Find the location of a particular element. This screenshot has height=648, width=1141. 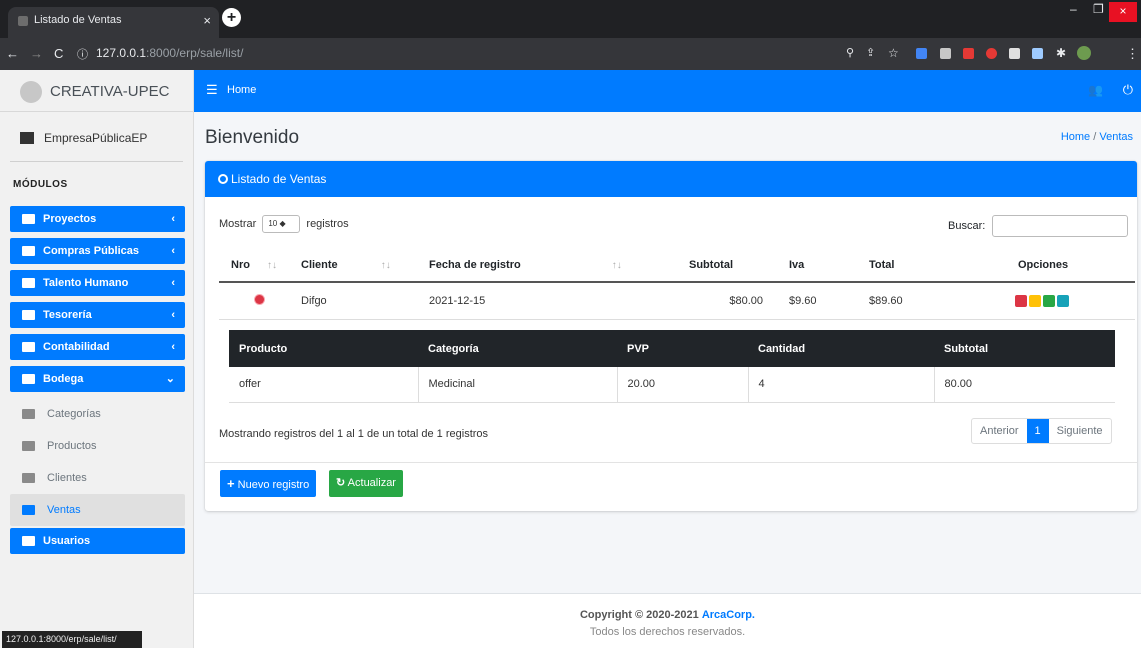

chevron-down-icon: ⌄ is located at coordinates (170, 379).